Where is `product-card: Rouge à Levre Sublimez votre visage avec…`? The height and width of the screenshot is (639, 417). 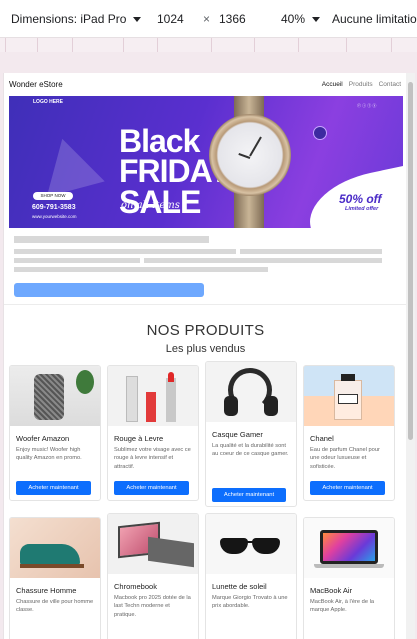
product-card: Rouge à Levre Sublimez votre visage avec… is located at coordinates (153, 433).